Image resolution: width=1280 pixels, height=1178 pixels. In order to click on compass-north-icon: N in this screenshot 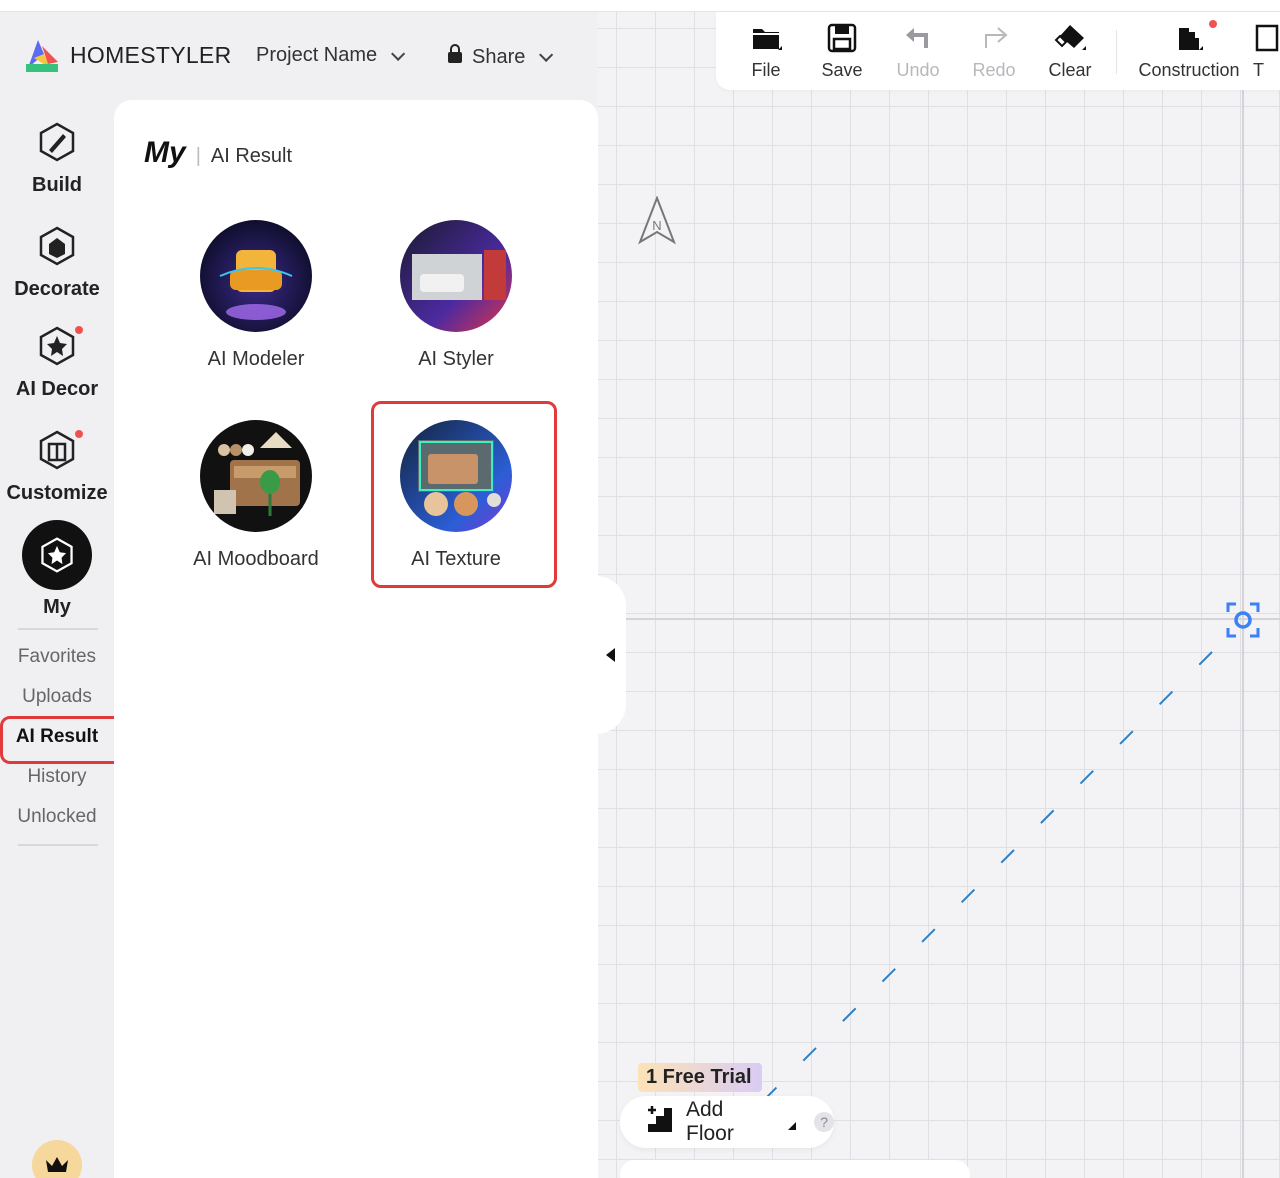, I will do `click(657, 220)`.